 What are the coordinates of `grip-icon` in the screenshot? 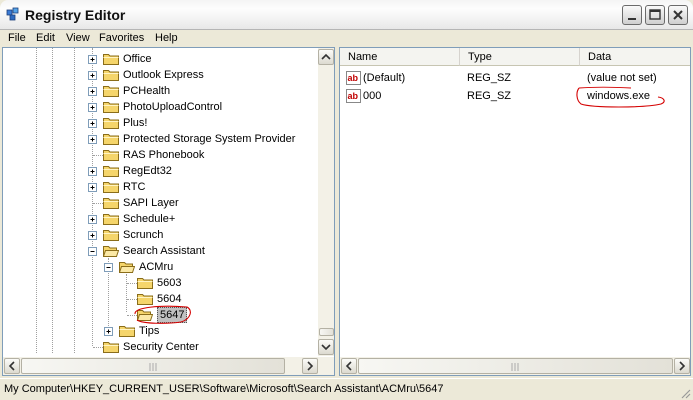 It's located at (153, 367).